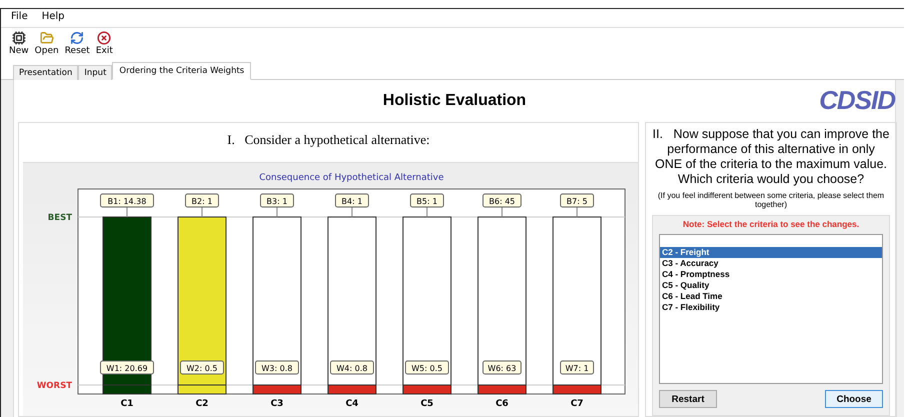  What do you see at coordinates (577, 404) in the screenshot?
I see `category-label: C7` at bounding box center [577, 404].